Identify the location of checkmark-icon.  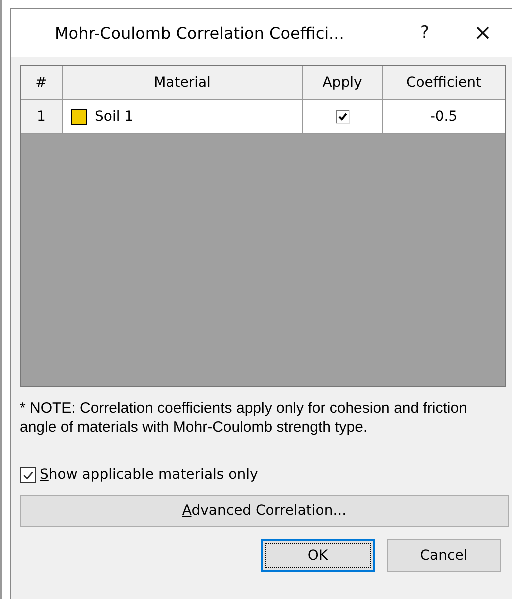
(343, 117).